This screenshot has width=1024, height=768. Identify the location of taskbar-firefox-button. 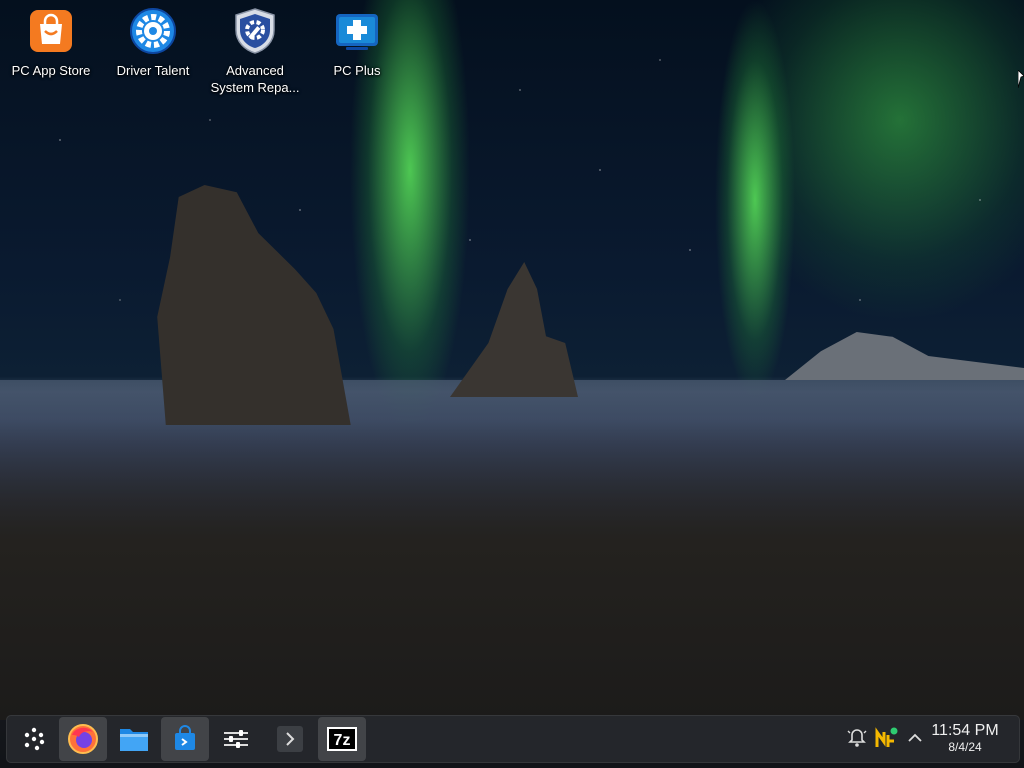
(83, 739).